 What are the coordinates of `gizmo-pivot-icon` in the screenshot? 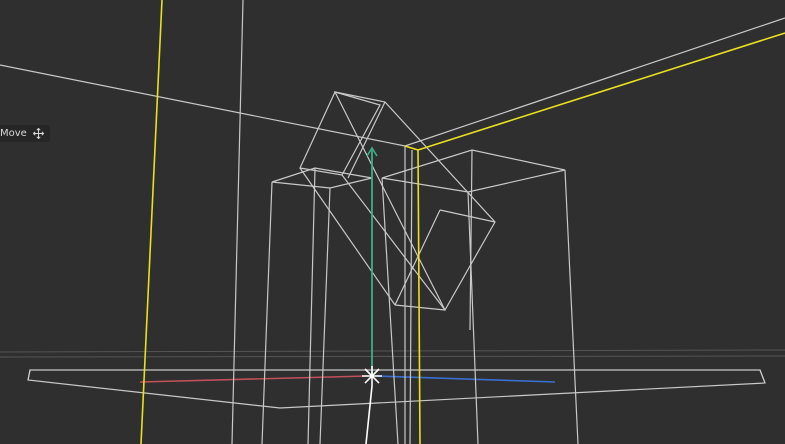 It's located at (372, 376).